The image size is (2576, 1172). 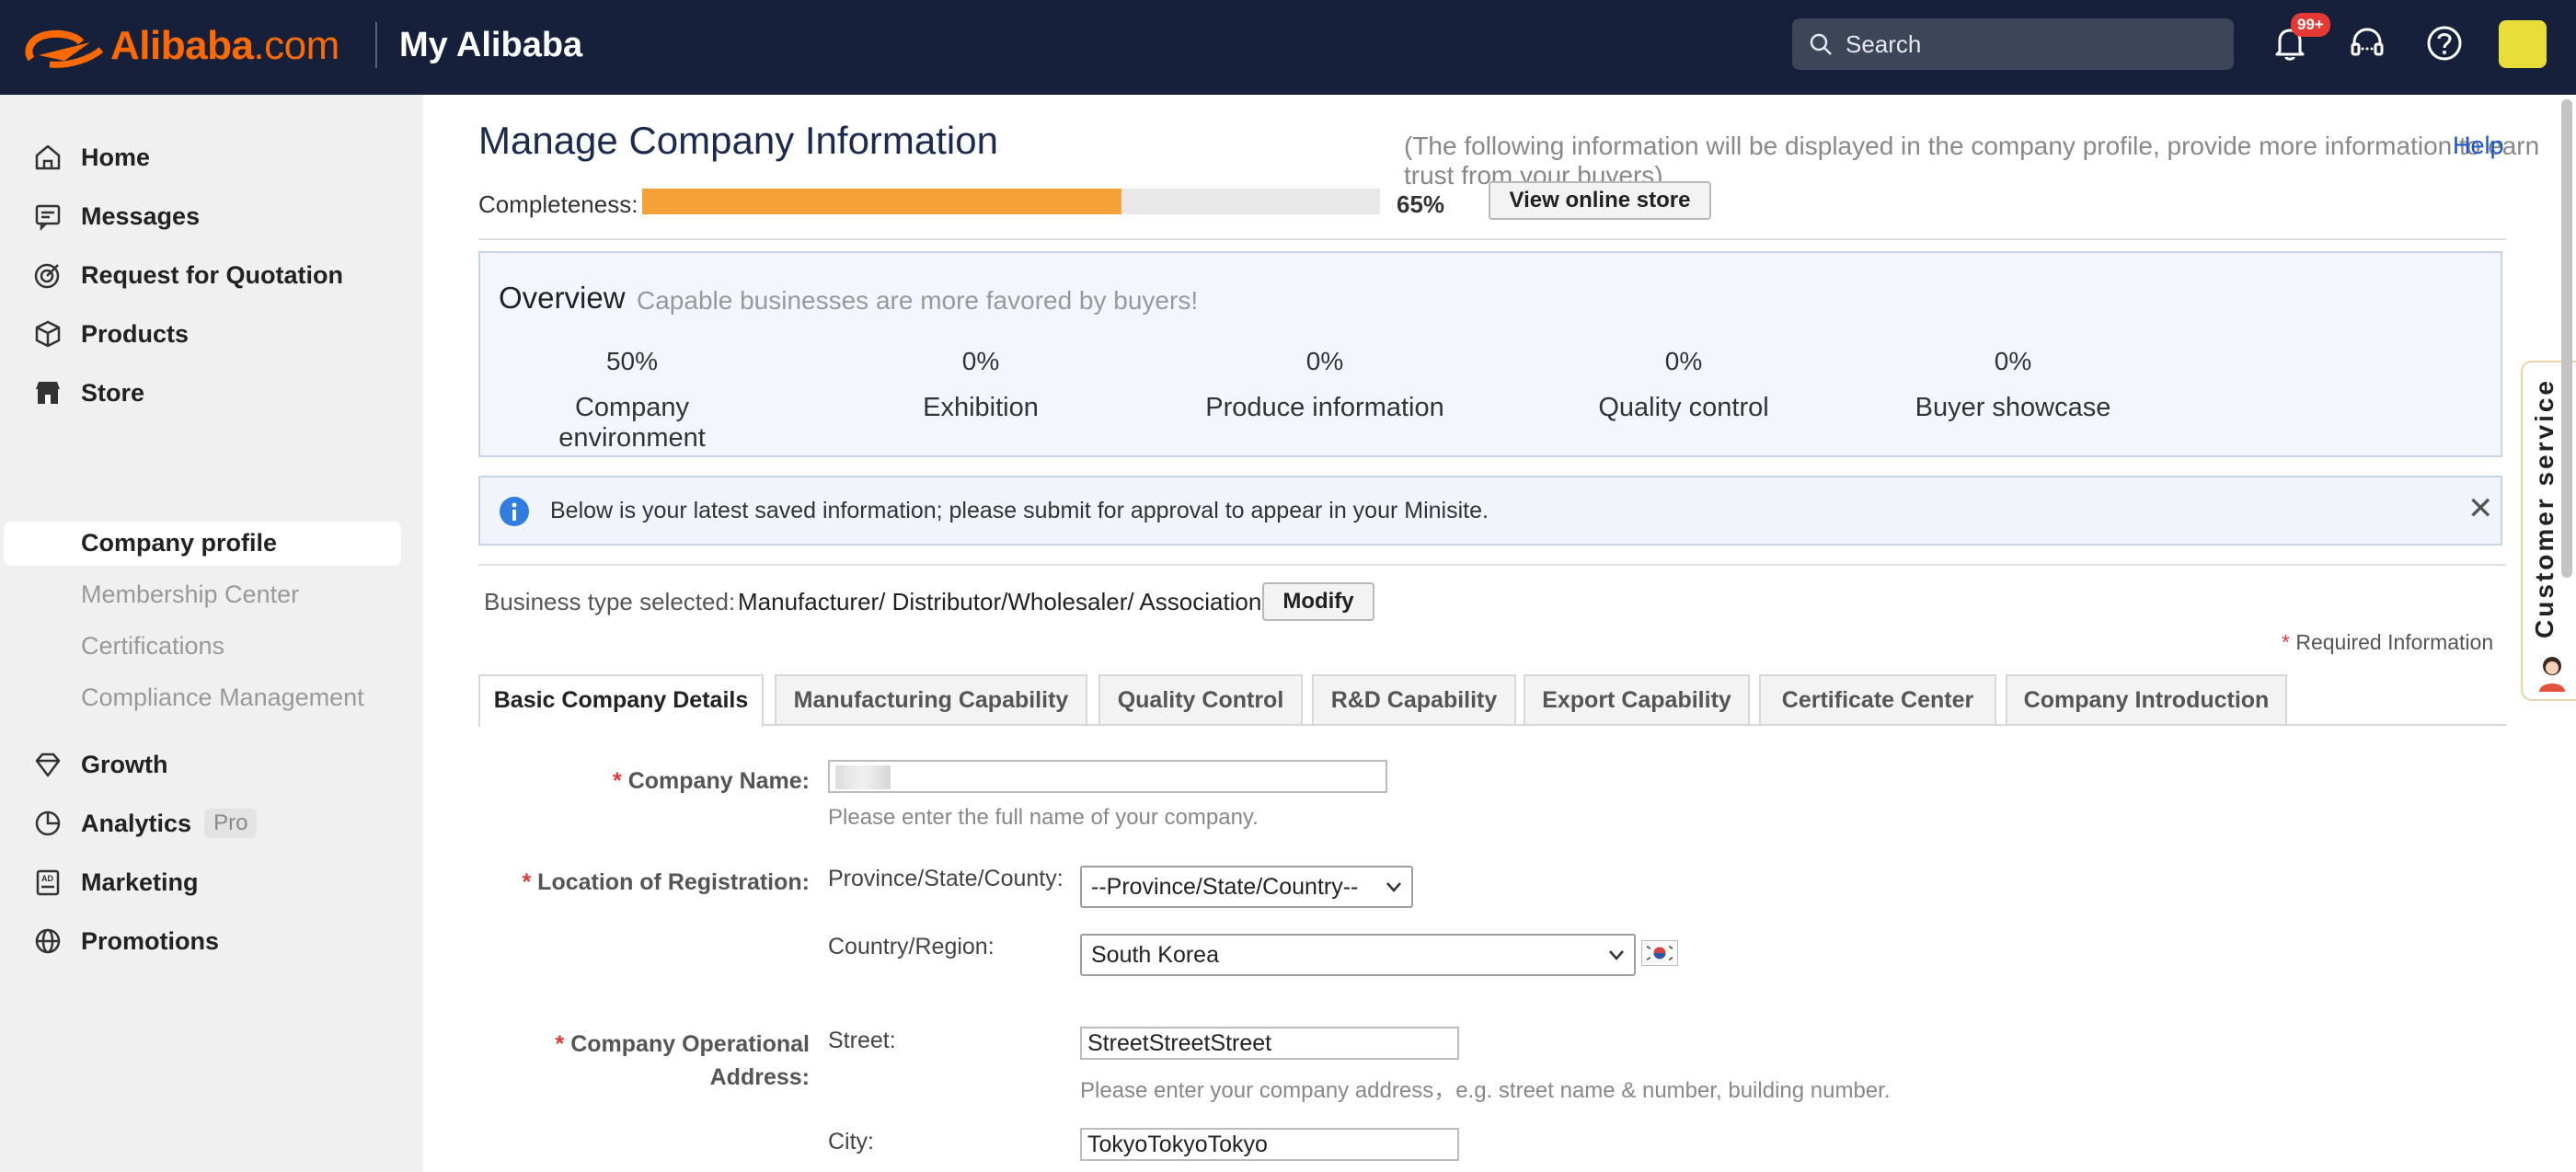 What do you see at coordinates (1414, 700) in the screenshot?
I see `tab-rd-capability: R&D Capability` at bounding box center [1414, 700].